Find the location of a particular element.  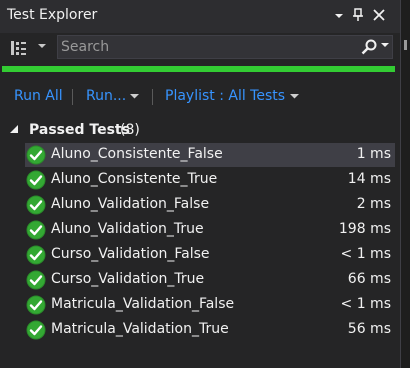

test-duration: 198 ms is located at coordinates (364, 229).